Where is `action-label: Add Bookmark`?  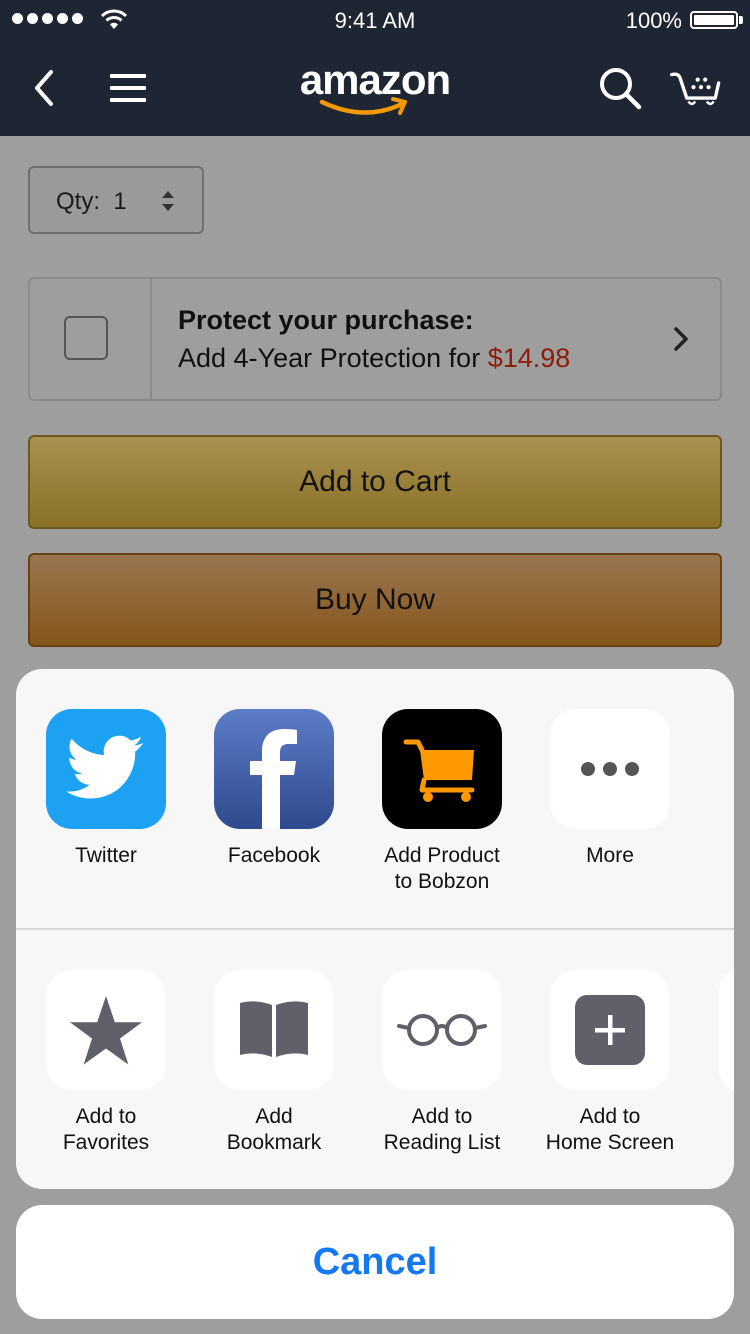 action-label: Add Bookmark is located at coordinates (274, 1129).